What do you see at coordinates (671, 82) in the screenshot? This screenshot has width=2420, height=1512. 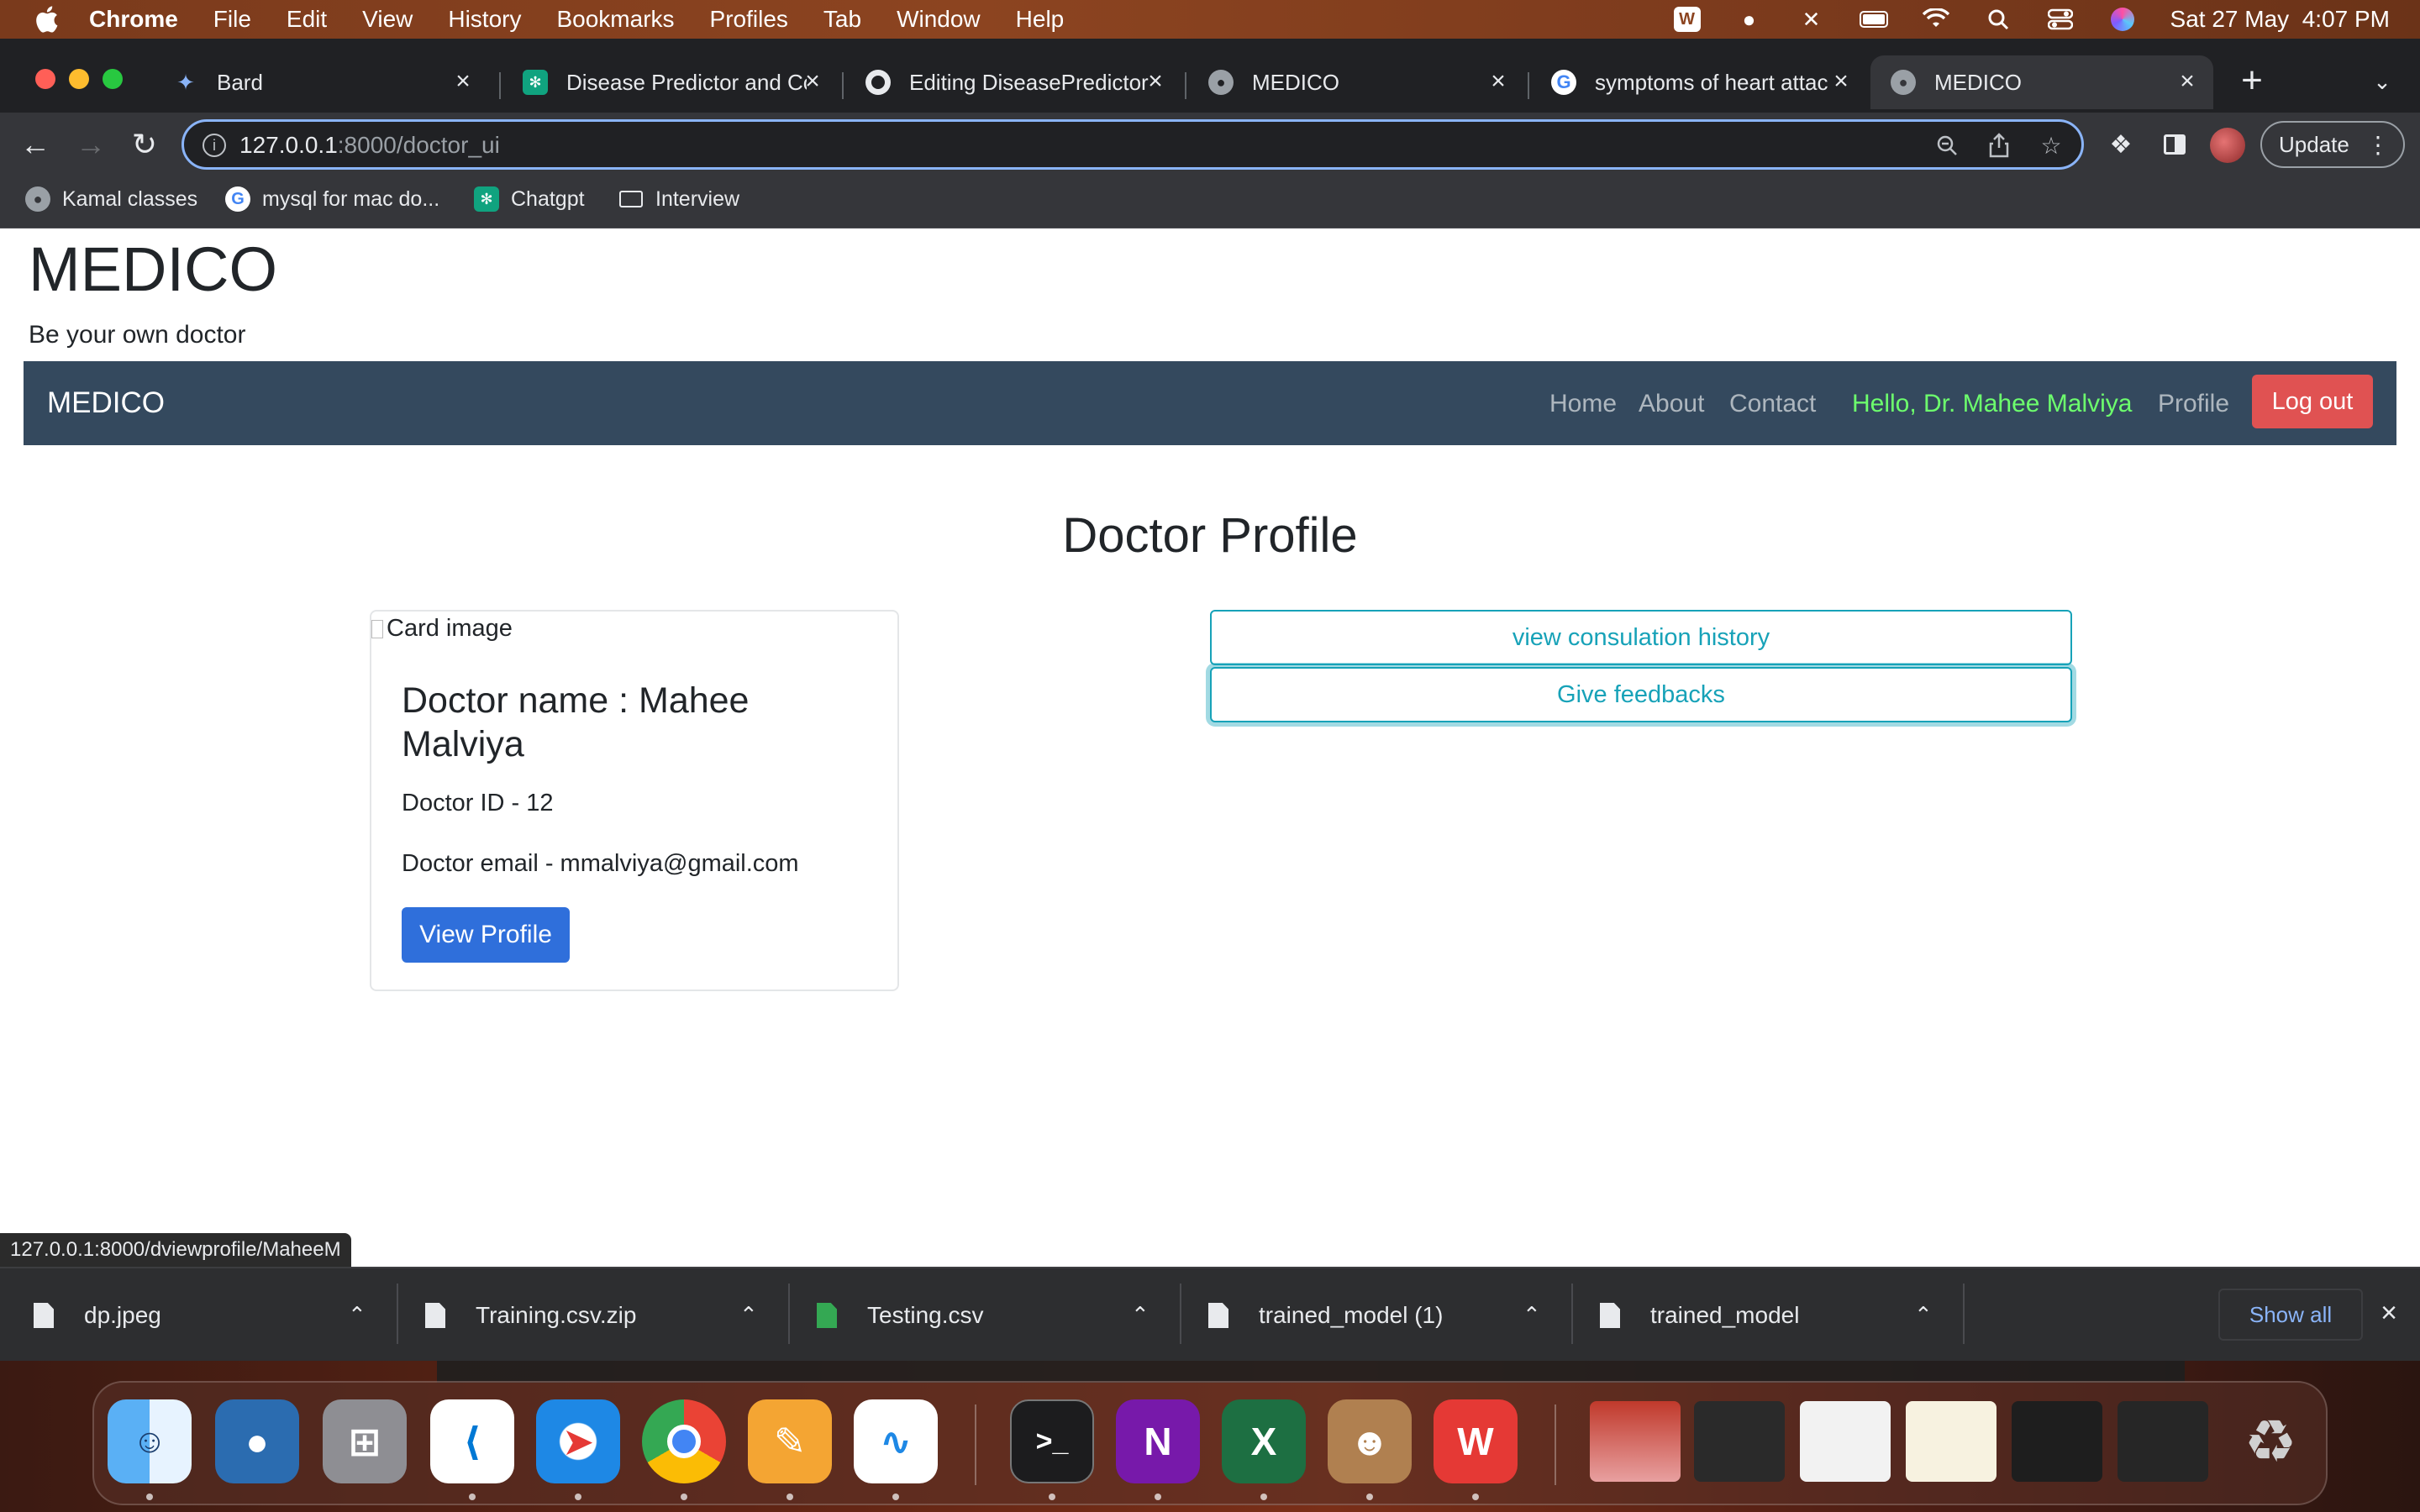 I see `tab-disease-predictor: ✻ Disease Predictor and Co ×` at bounding box center [671, 82].